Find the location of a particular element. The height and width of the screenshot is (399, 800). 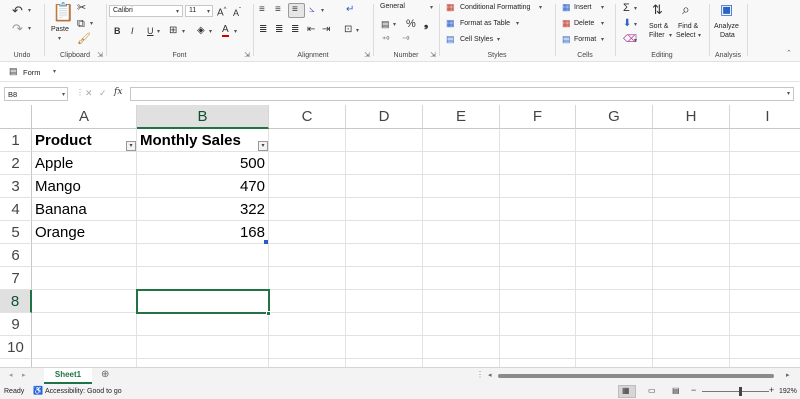

conditional-dropdown-icon: ▾ is located at coordinates (540, 8).